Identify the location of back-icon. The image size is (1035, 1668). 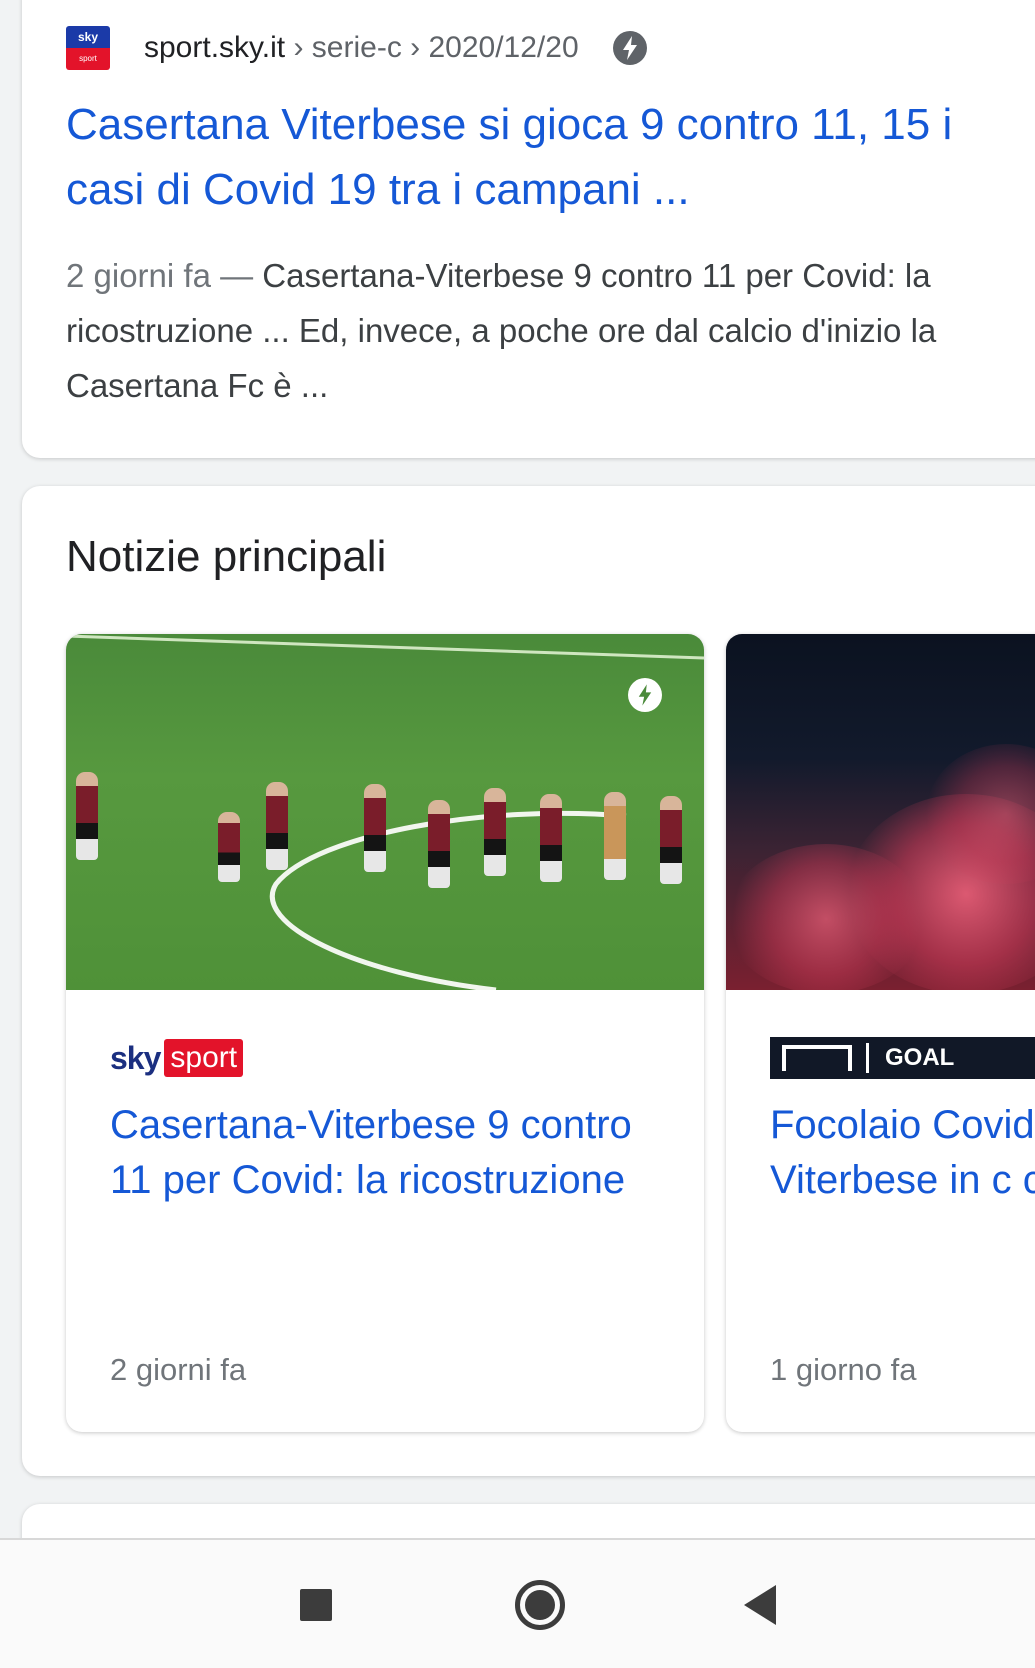
(760, 1605).